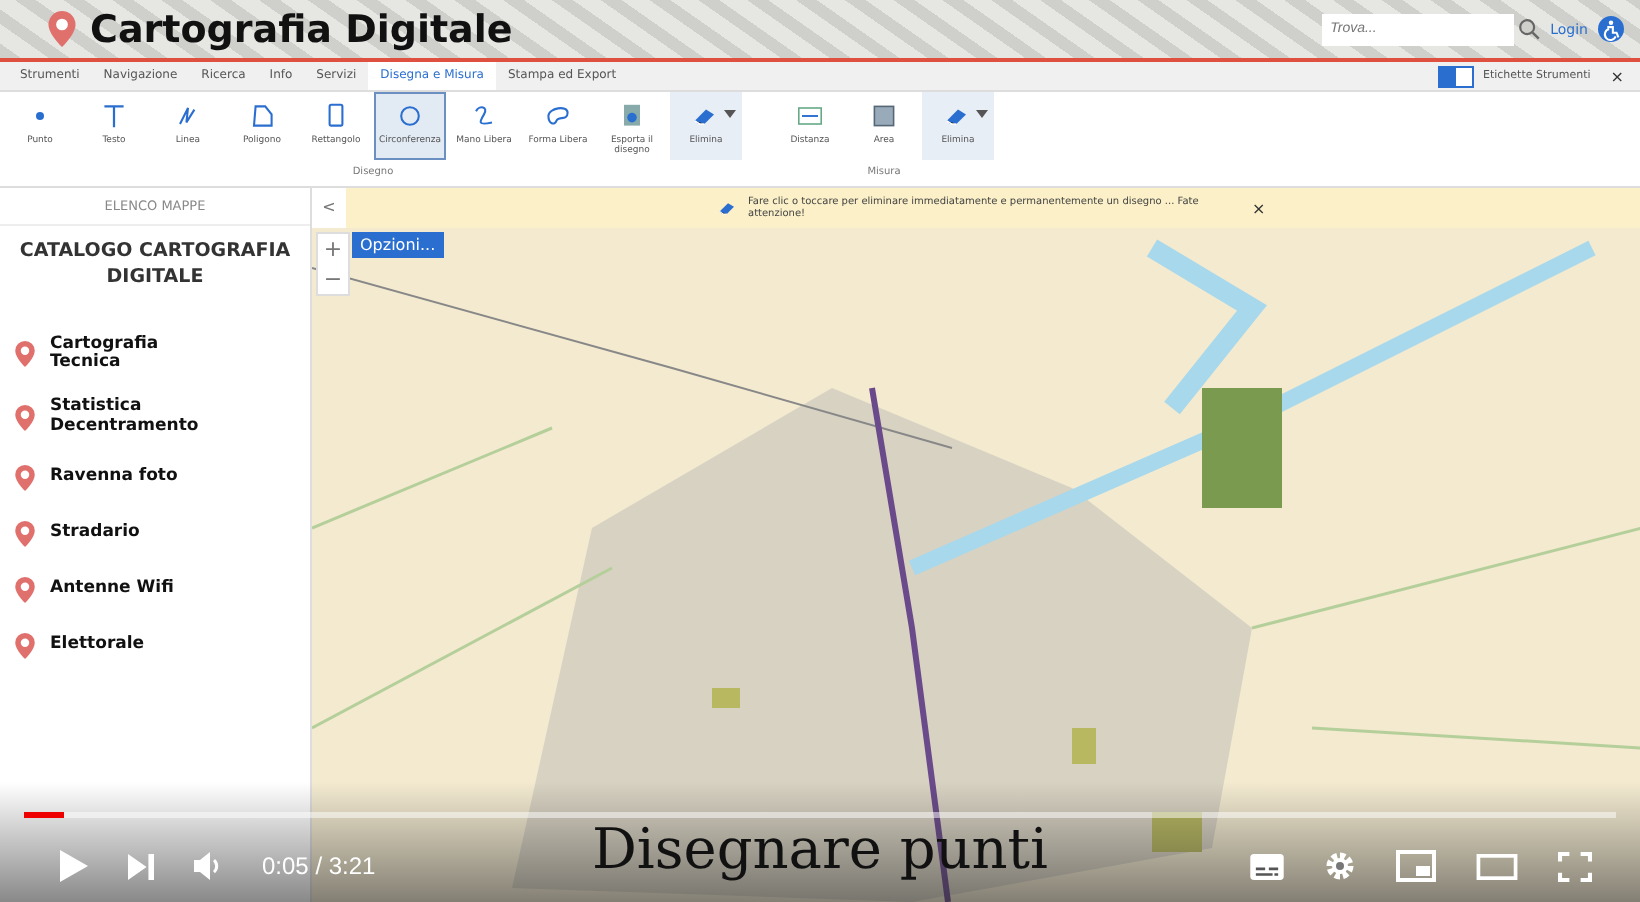  I want to click on map-list-item: Statistica Decentramento, so click(161, 418).